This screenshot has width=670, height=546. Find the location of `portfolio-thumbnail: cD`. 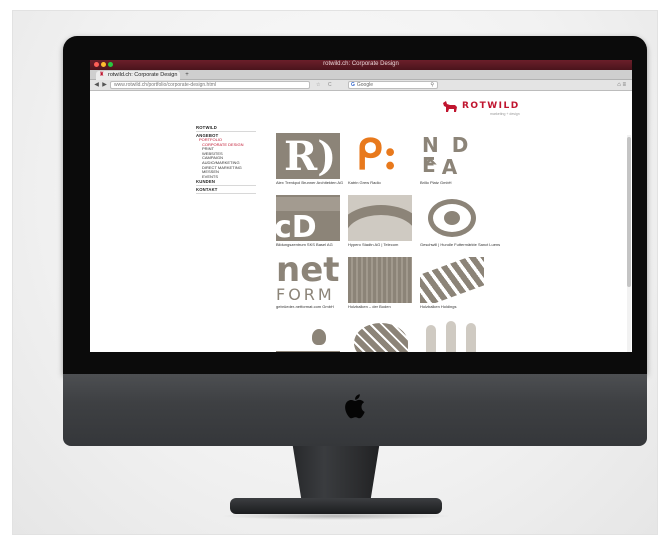

portfolio-thumbnail: cD is located at coordinates (308, 218).